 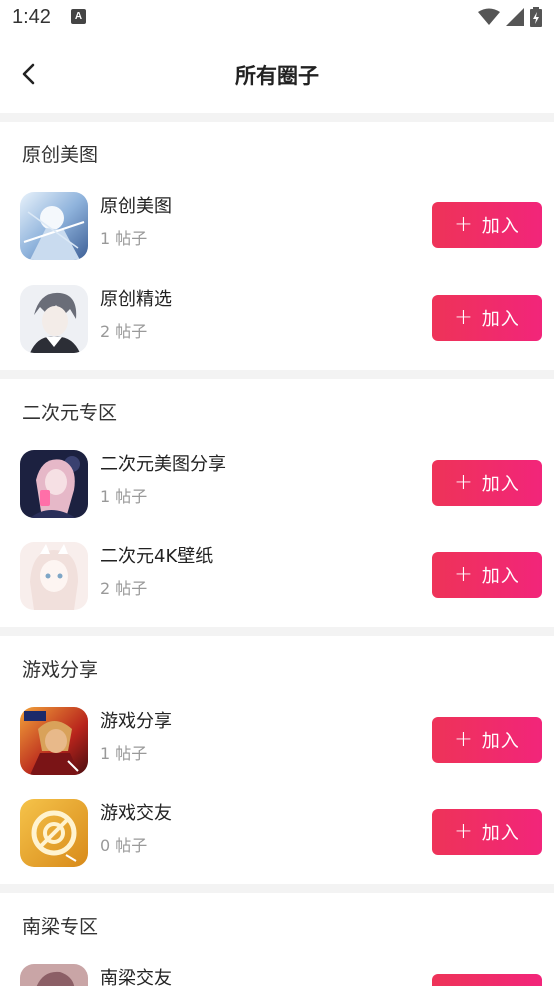 What do you see at coordinates (136, 977) in the screenshot?
I see `circle-name: 南梁交友` at bounding box center [136, 977].